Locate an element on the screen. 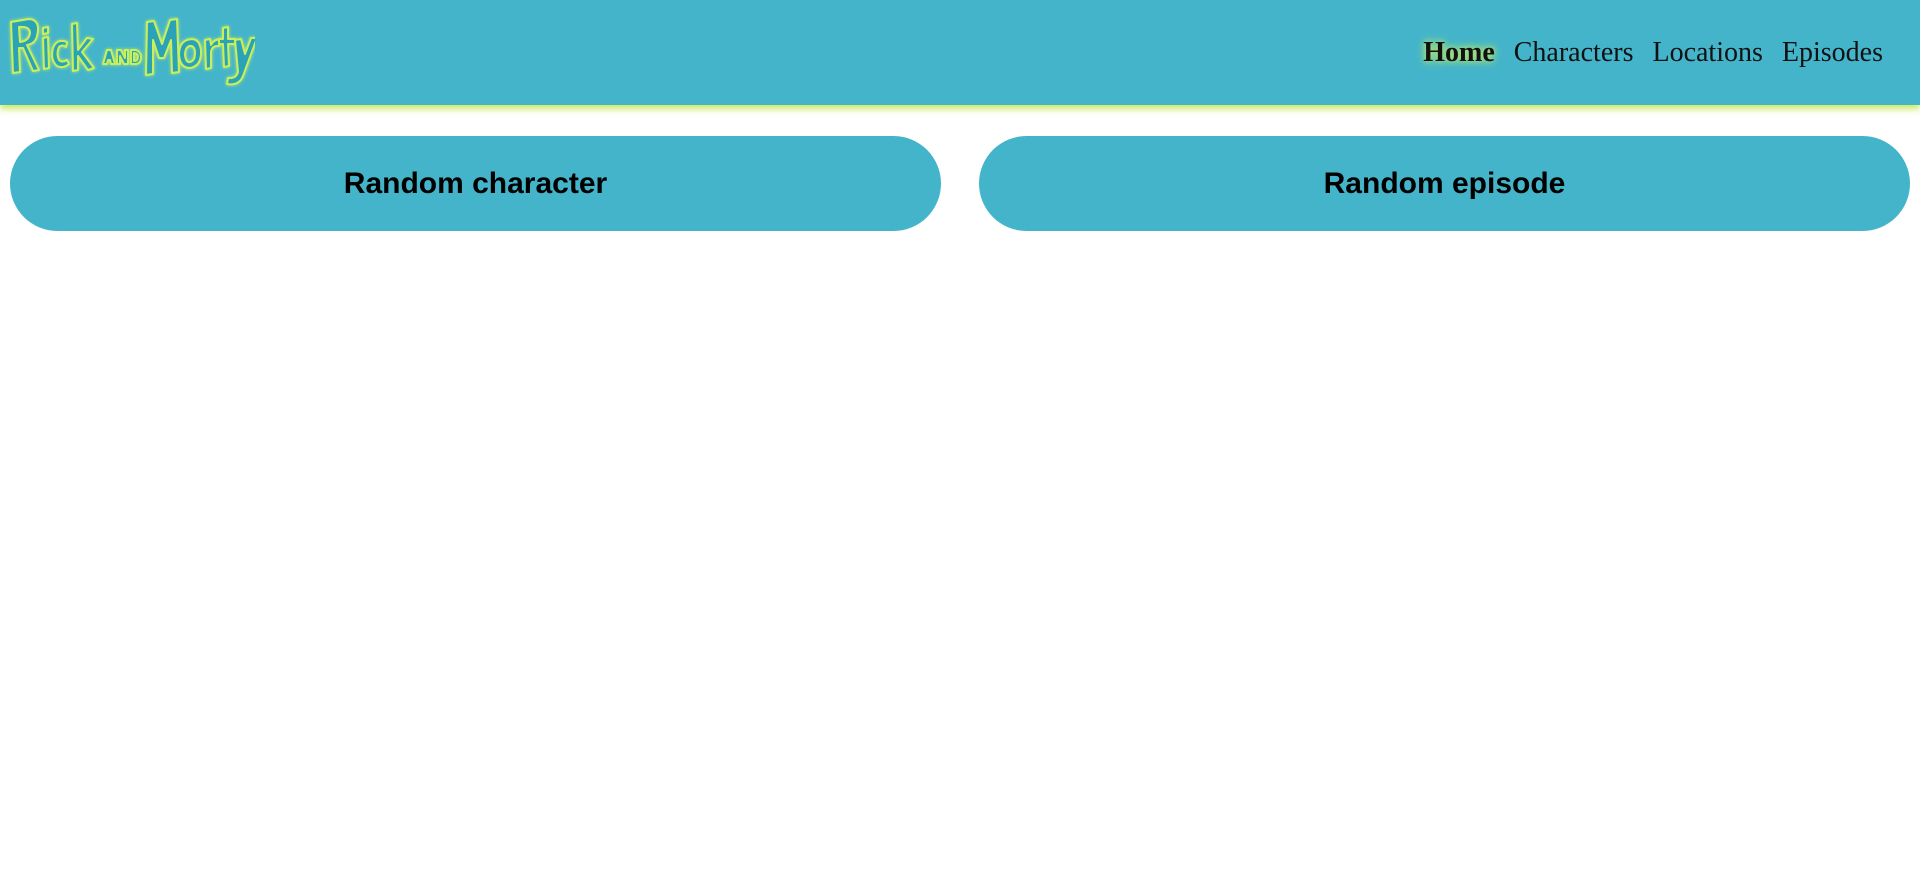 The width and height of the screenshot is (1920, 879). main-nav: Home Characters Locations Episodes is located at coordinates (1653, 52).